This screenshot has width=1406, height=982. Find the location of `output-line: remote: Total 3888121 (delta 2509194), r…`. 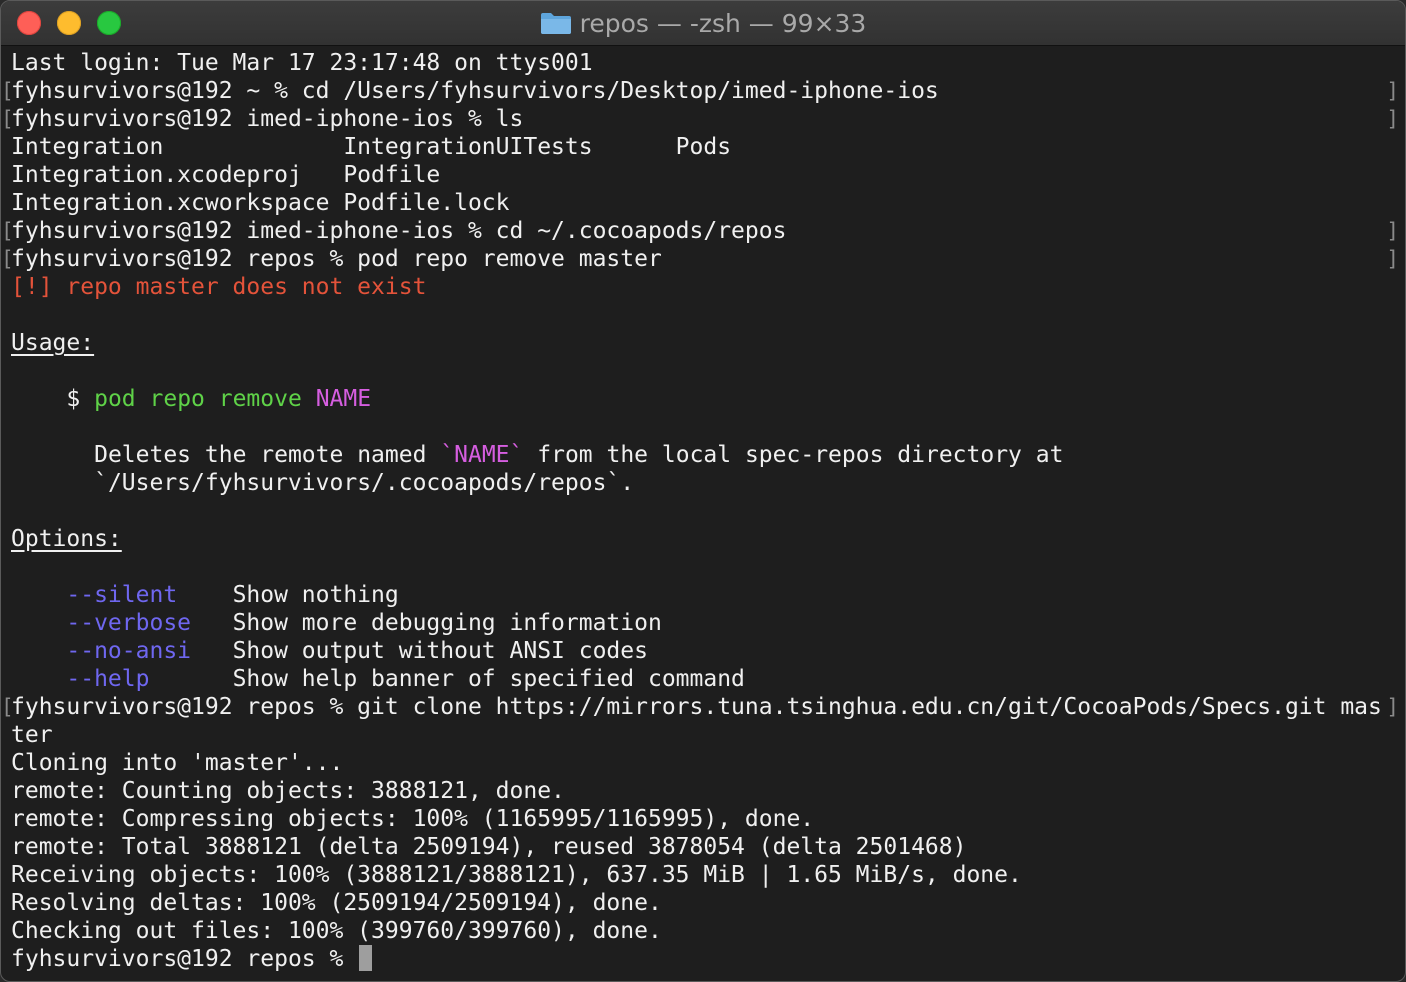

output-line: remote: Total 3888121 (delta 2509194), r… is located at coordinates (705, 847).